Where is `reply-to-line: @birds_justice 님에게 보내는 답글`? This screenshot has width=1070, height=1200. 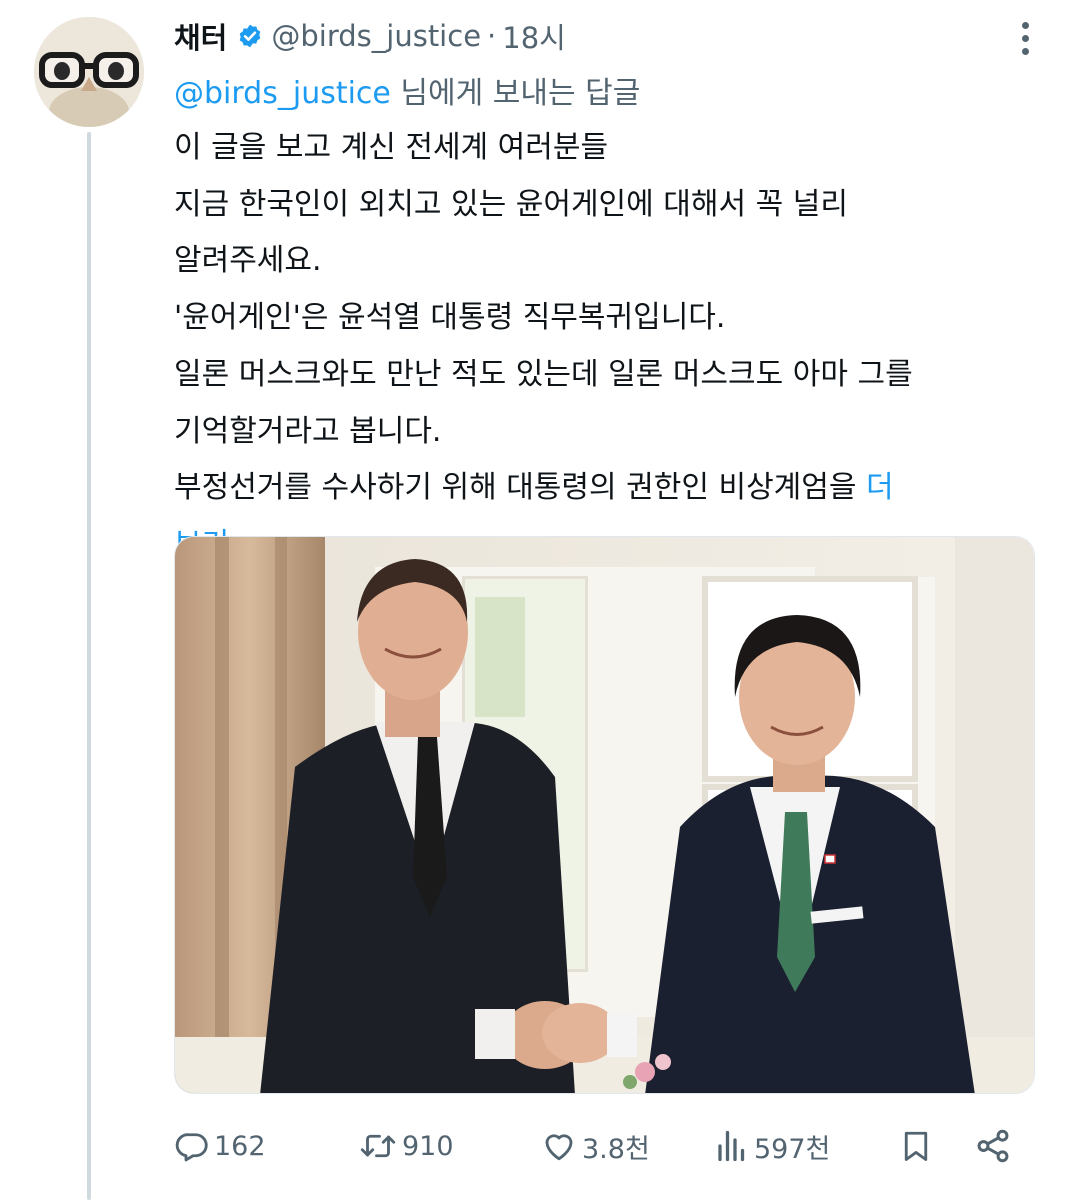
reply-to-line: @birds_justice 님에게 보내는 답글 is located at coordinates (407, 90).